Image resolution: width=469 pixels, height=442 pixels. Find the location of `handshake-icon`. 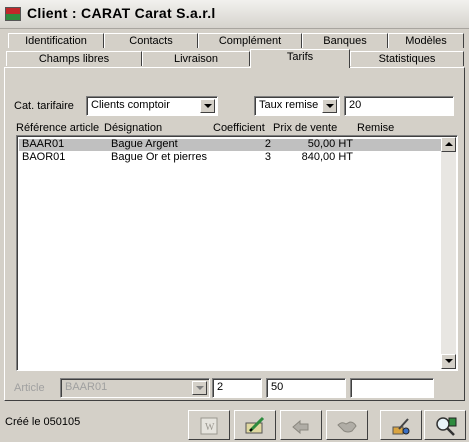

handshake-icon is located at coordinates (347, 427).